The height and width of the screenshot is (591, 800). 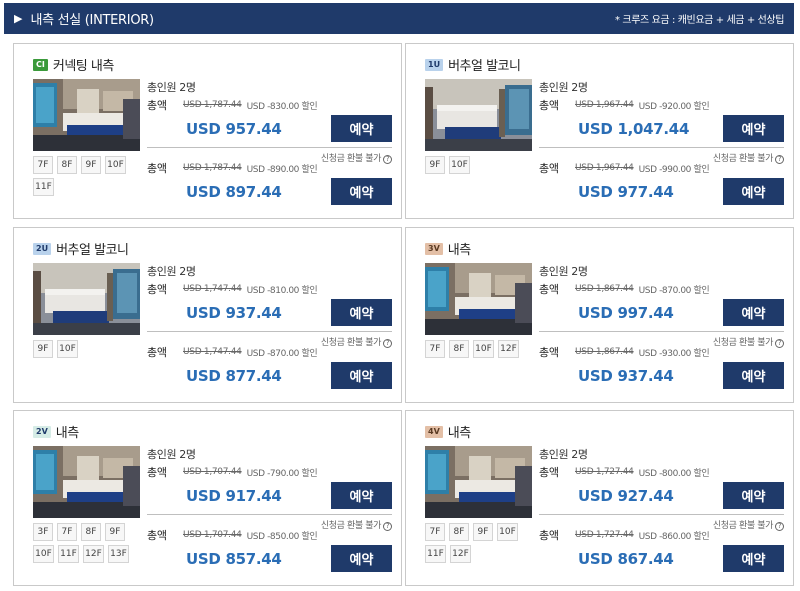 What do you see at coordinates (634, 128) in the screenshot?
I see `final-price: USD 1,047.44` at bounding box center [634, 128].